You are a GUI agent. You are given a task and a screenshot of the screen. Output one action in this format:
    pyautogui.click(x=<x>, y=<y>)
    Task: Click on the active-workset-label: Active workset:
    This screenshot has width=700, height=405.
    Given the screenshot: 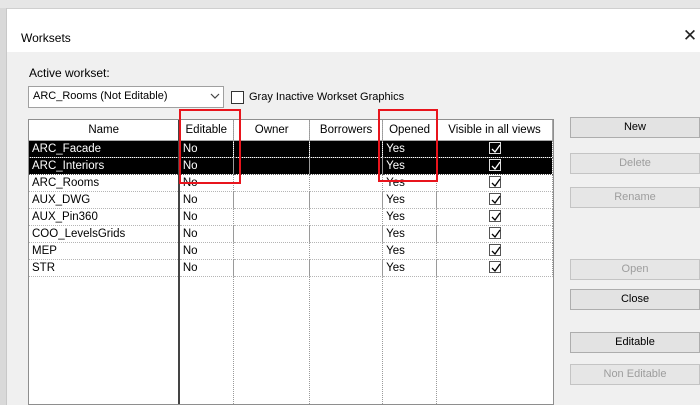 What is the action you would take?
    pyautogui.click(x=69, y=73)
    